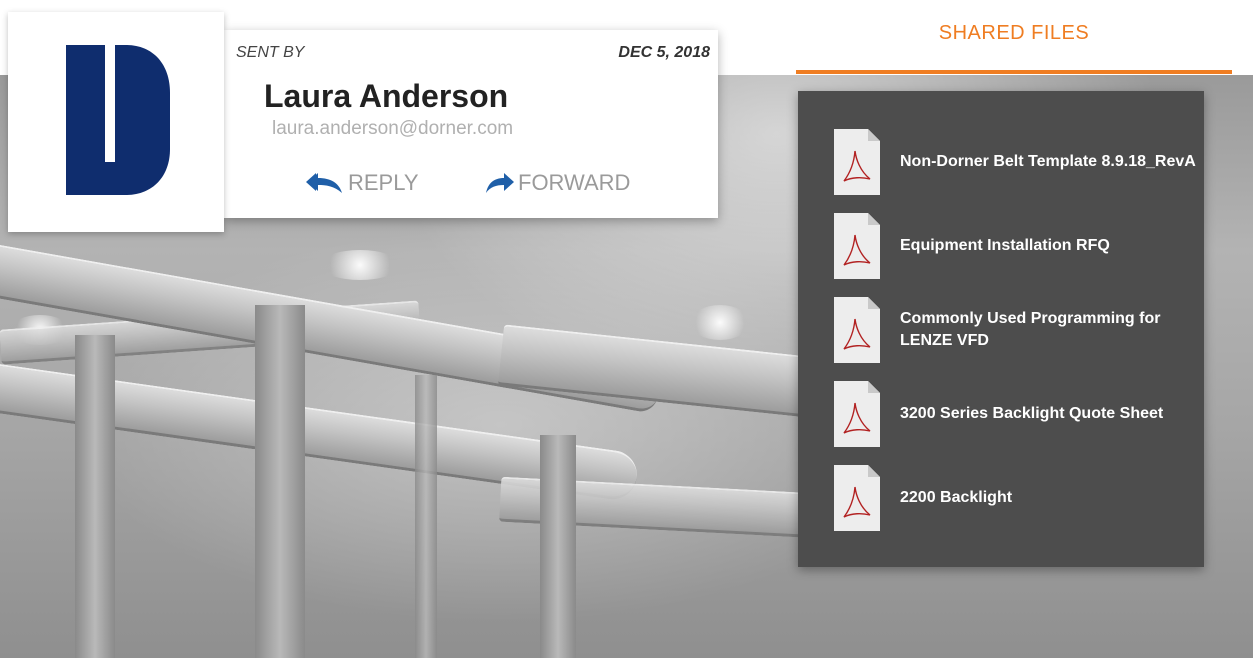 Image resolution: width=1253 pixels, height=658 pixels. I want to click on file-item: 3200 Series Backlight Quote Sheet, so click(1017, 414).